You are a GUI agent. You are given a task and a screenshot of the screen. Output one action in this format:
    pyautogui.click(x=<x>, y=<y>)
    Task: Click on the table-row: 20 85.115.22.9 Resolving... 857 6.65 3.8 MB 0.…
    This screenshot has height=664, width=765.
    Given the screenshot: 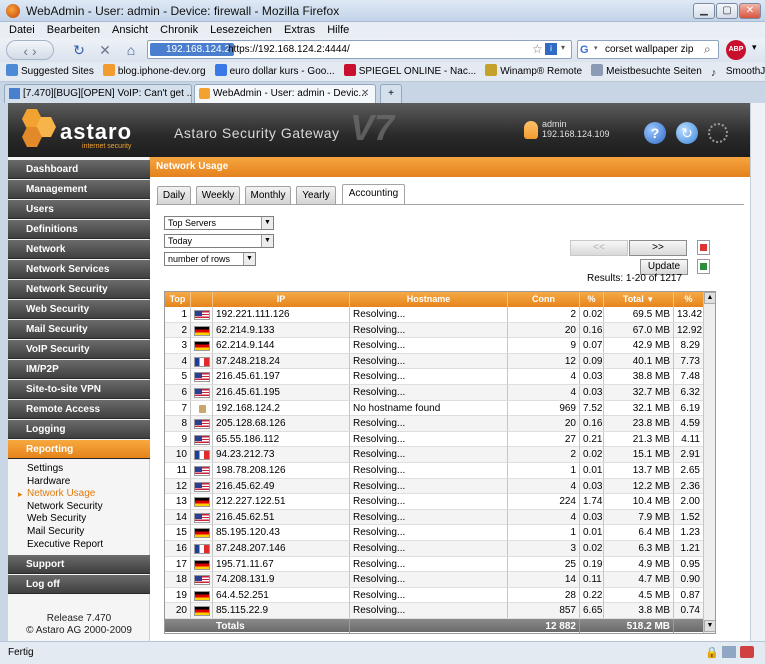 What is the action you would take?
    pyautogui.click(x=434, y=611)
    